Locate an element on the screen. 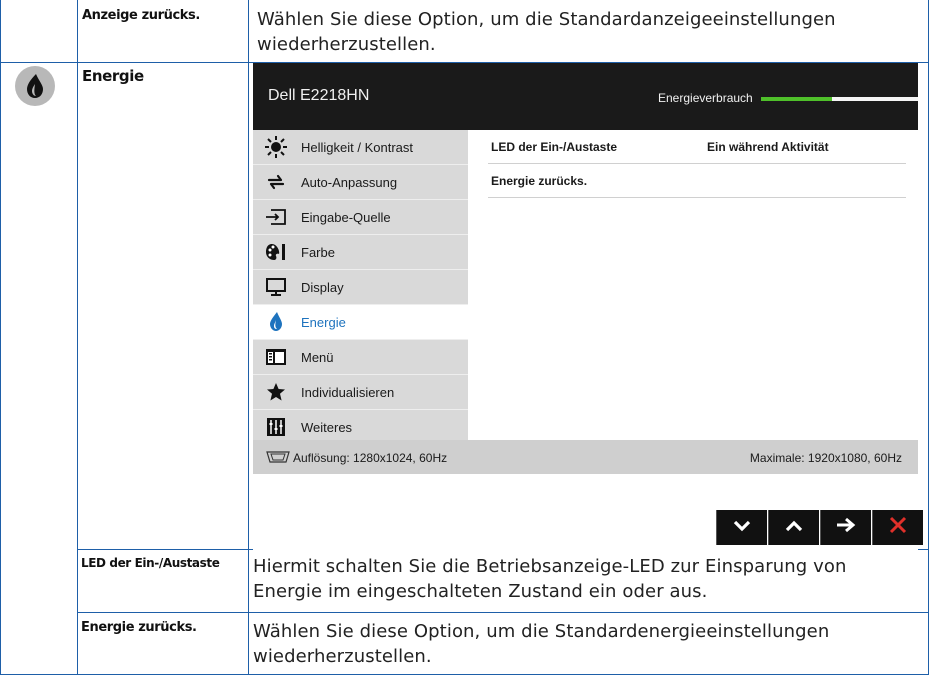 This screenshot has width=929, height=675. color-icon is located at coordinates (276, 252).